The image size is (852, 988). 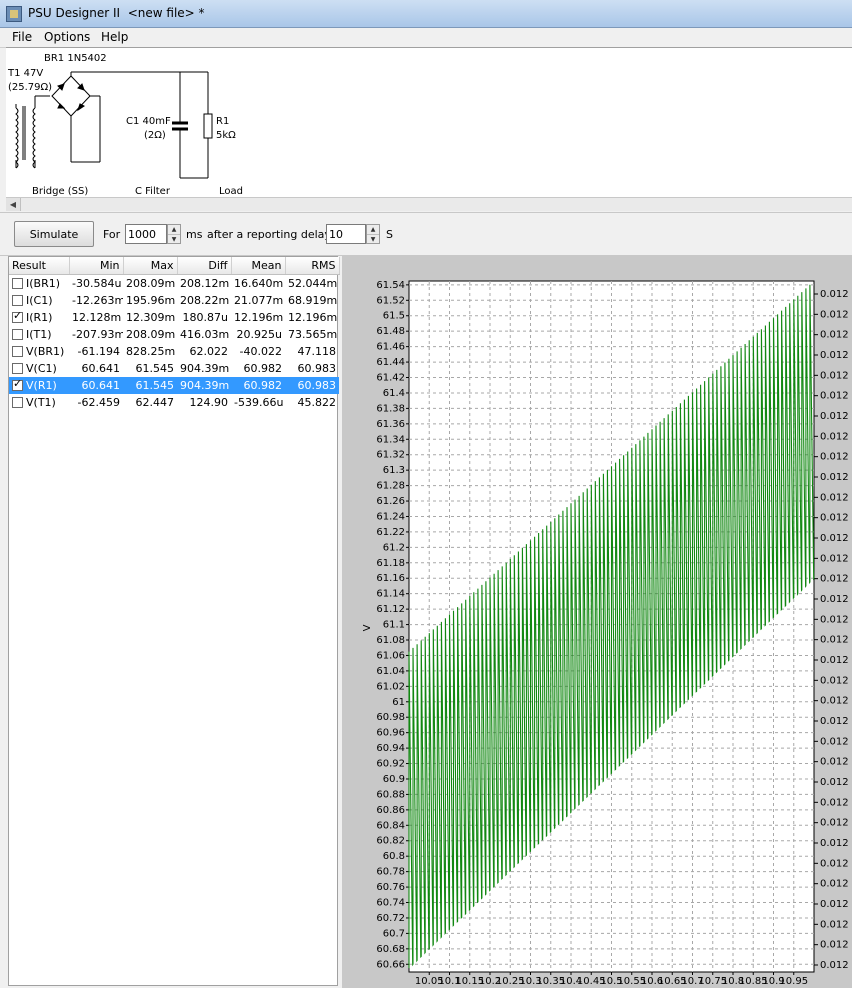 I want to click on result-max-cell: 61.545, so click(x=155, y=368).